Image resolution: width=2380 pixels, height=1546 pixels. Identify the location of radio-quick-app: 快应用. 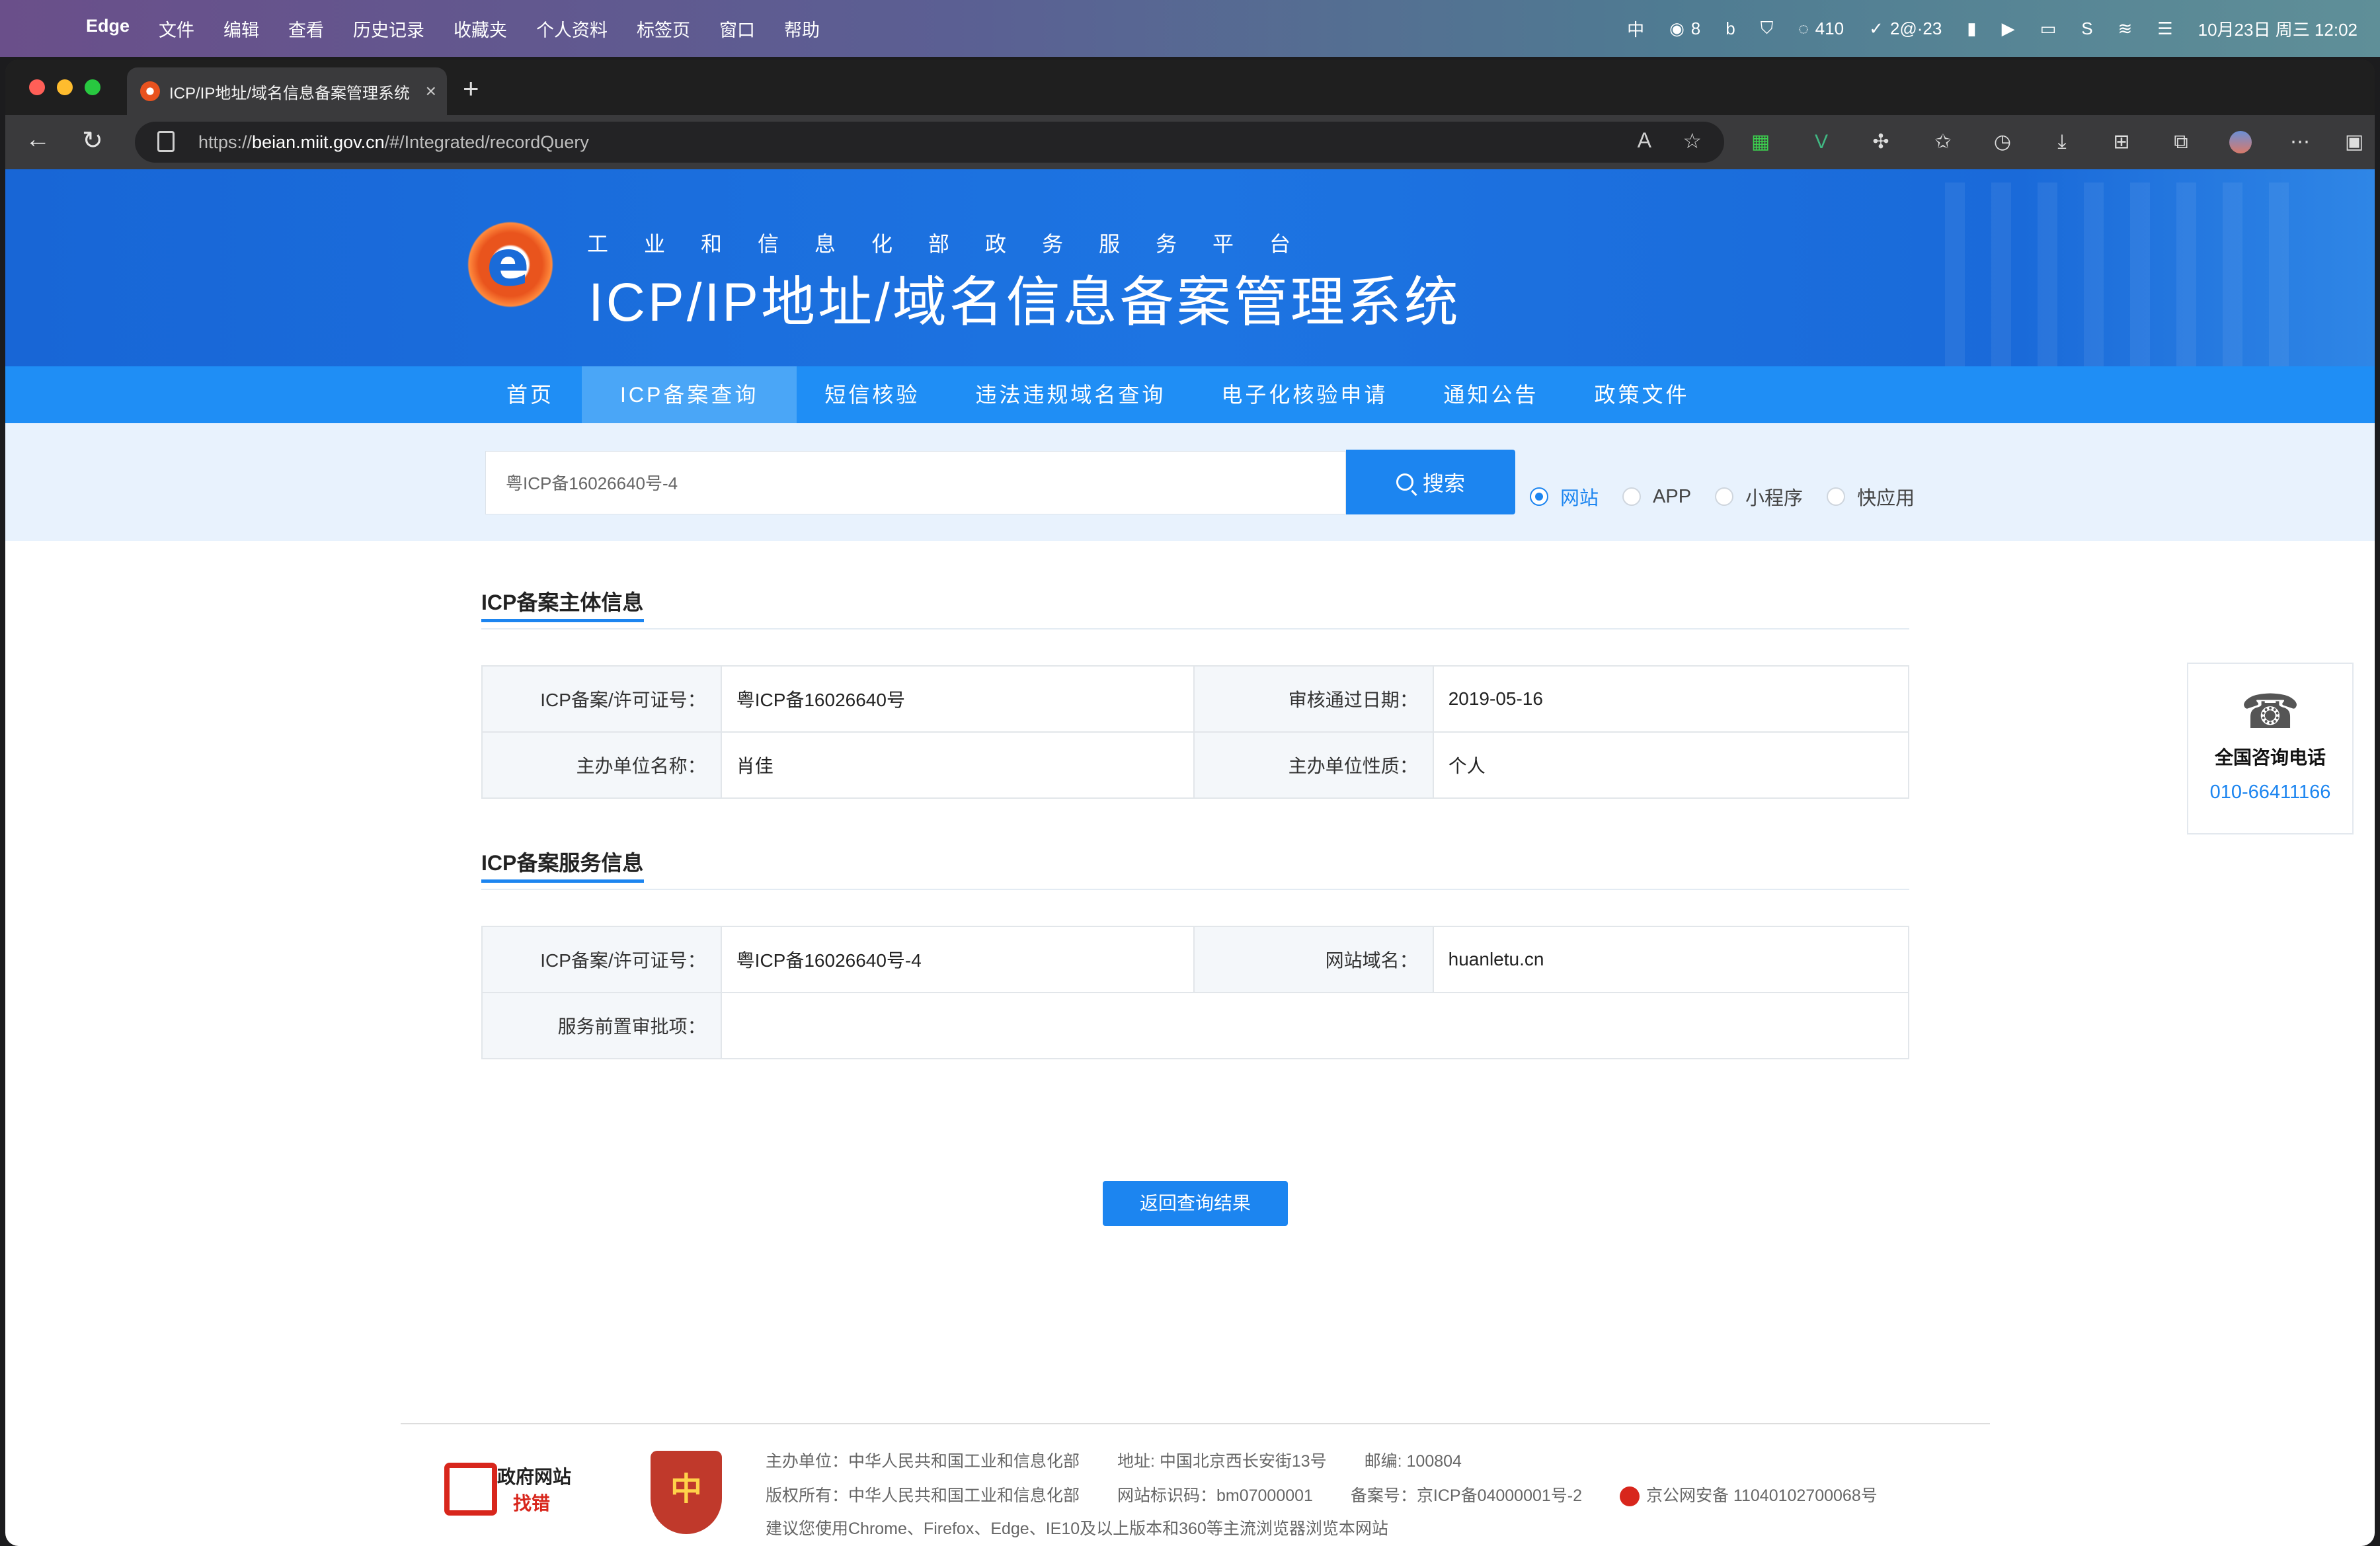
(1871, 496).